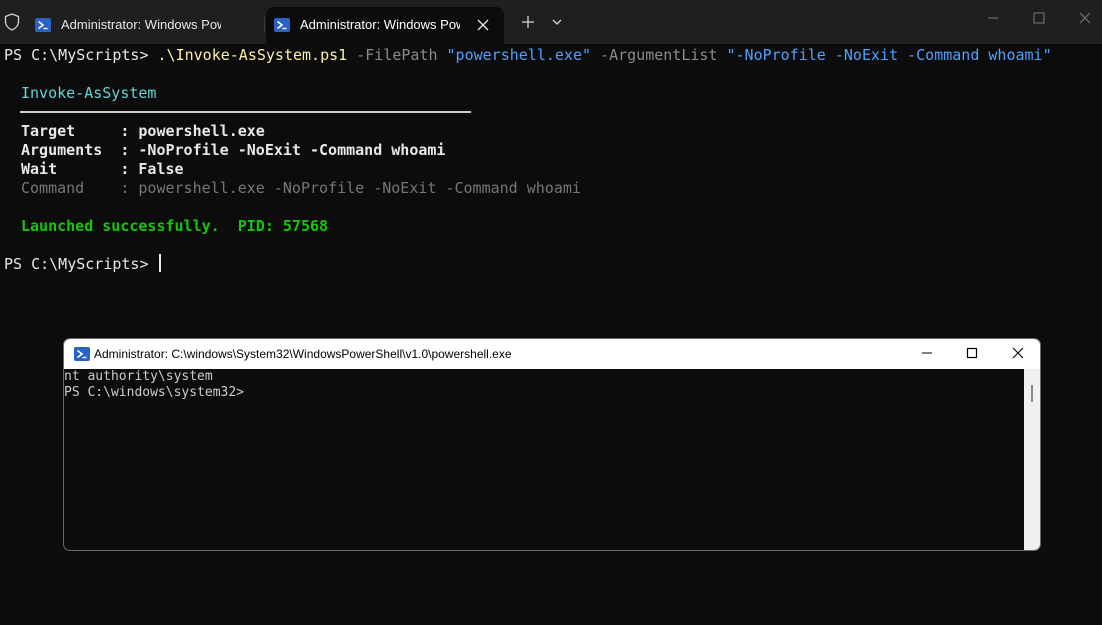 The width and height of the screenshot is (1102, 625). What do you see at coordinates (102, 169) in the screenshot?
I see `output-row-wait: Wait : False` at bounding box center [102, 169].